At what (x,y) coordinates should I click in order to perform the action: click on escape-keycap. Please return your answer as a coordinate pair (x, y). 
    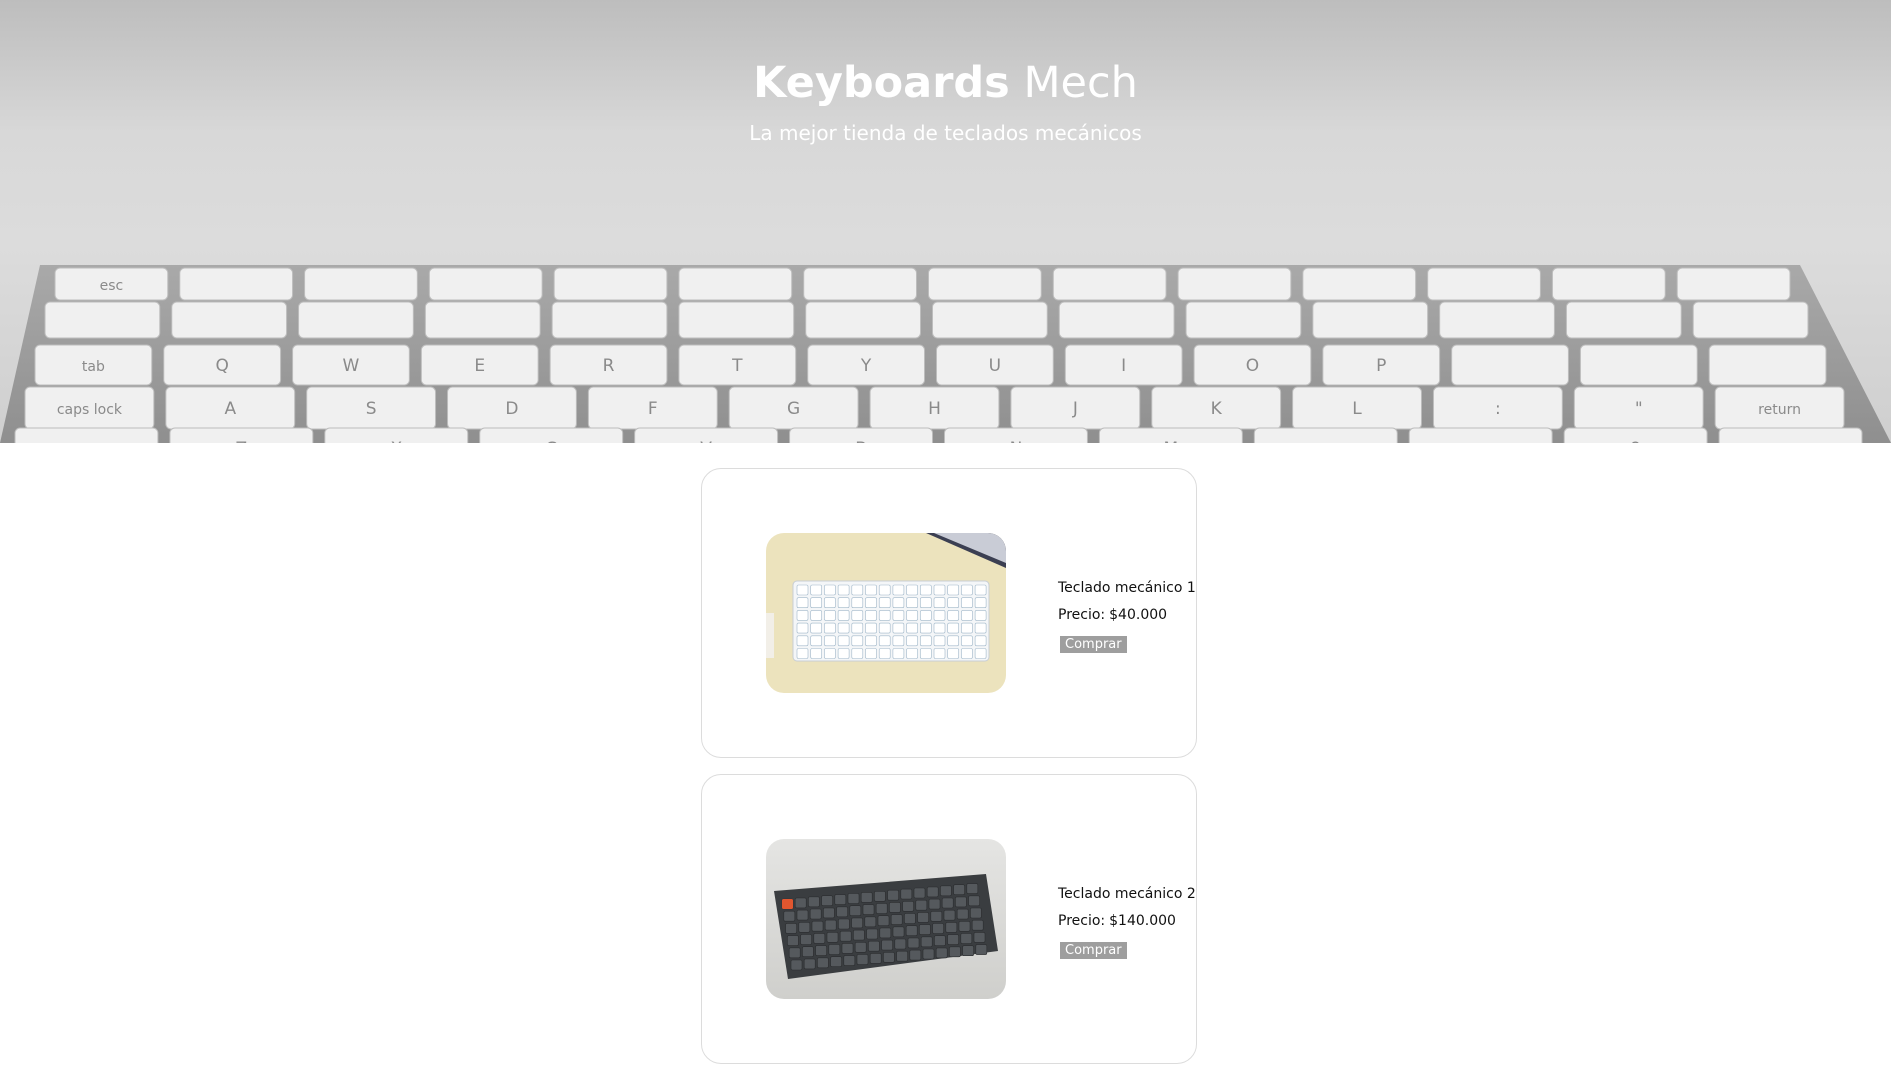
    Looking at the image, I should click on (787, 904).